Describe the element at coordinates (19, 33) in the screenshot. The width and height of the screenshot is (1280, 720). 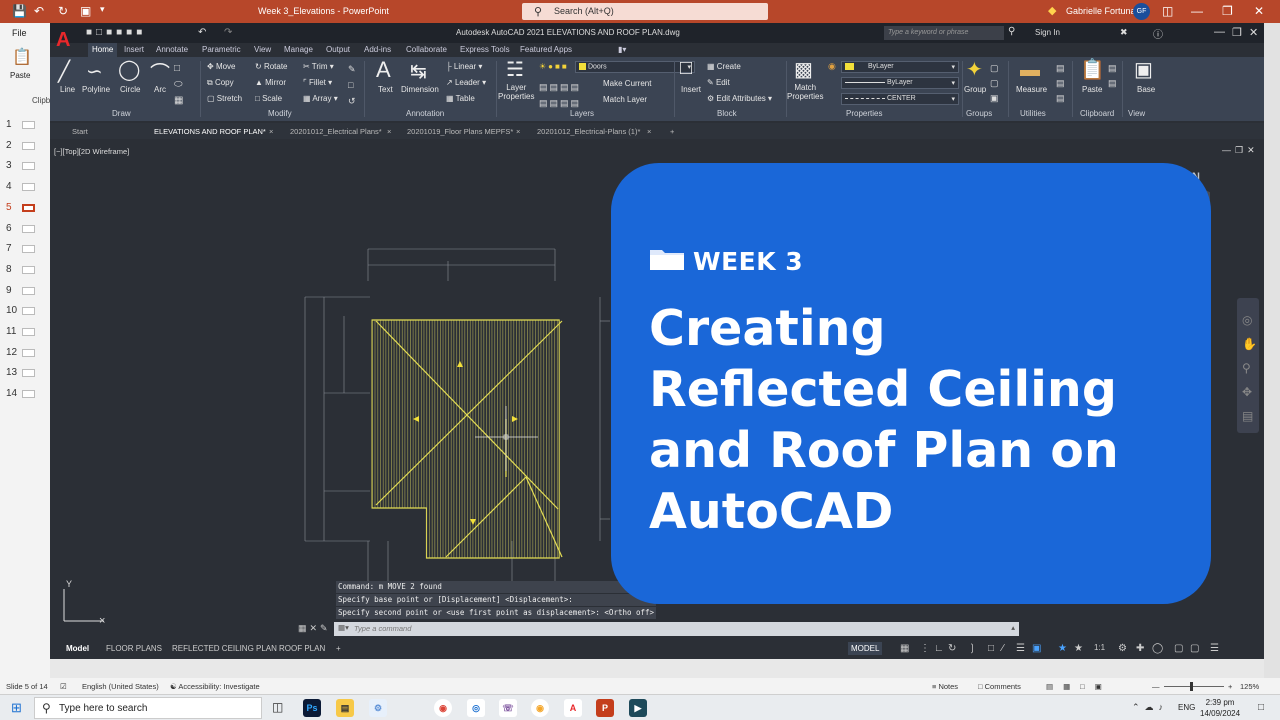
I see `file-tab: File` at that location.